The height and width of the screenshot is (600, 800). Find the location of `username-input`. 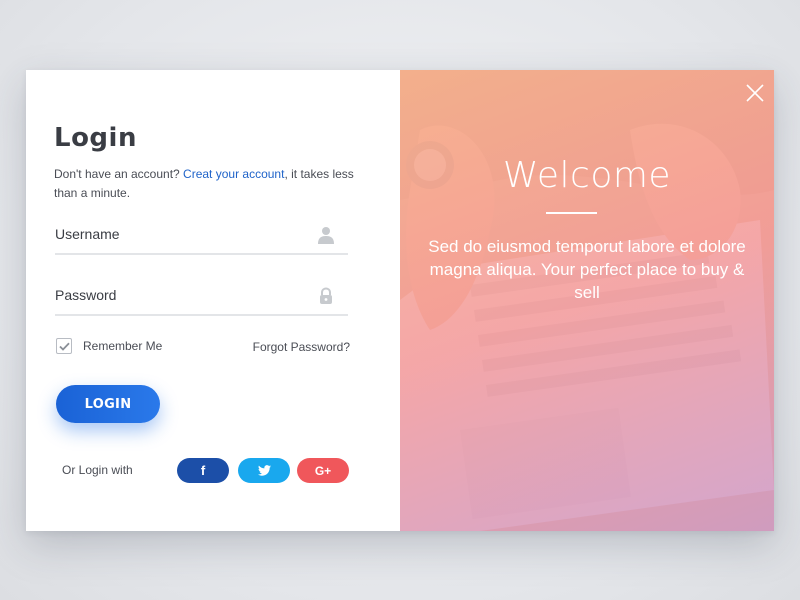

username-input is located at coordinates (180, 234).